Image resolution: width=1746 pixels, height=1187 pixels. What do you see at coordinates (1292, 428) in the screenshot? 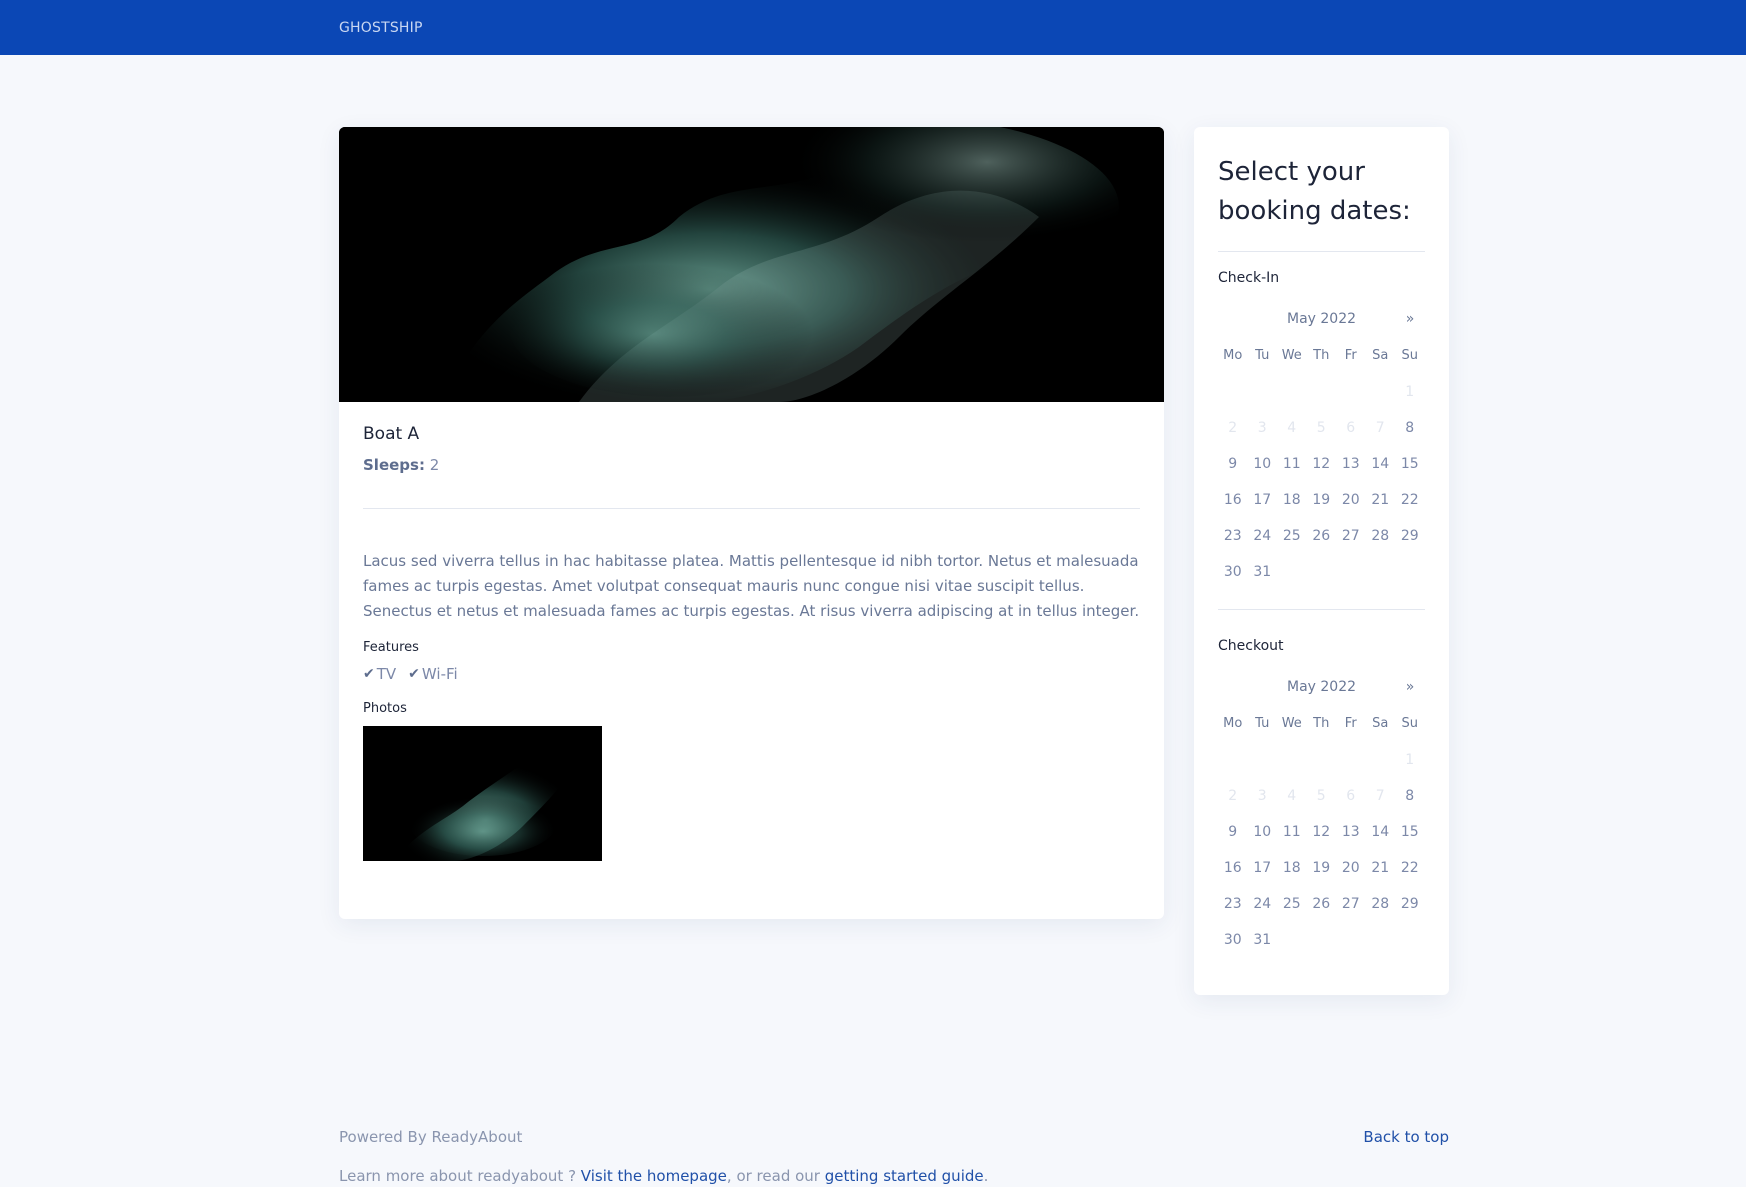
I see `disabled-day: 4` at bounding box center [1292, 428].